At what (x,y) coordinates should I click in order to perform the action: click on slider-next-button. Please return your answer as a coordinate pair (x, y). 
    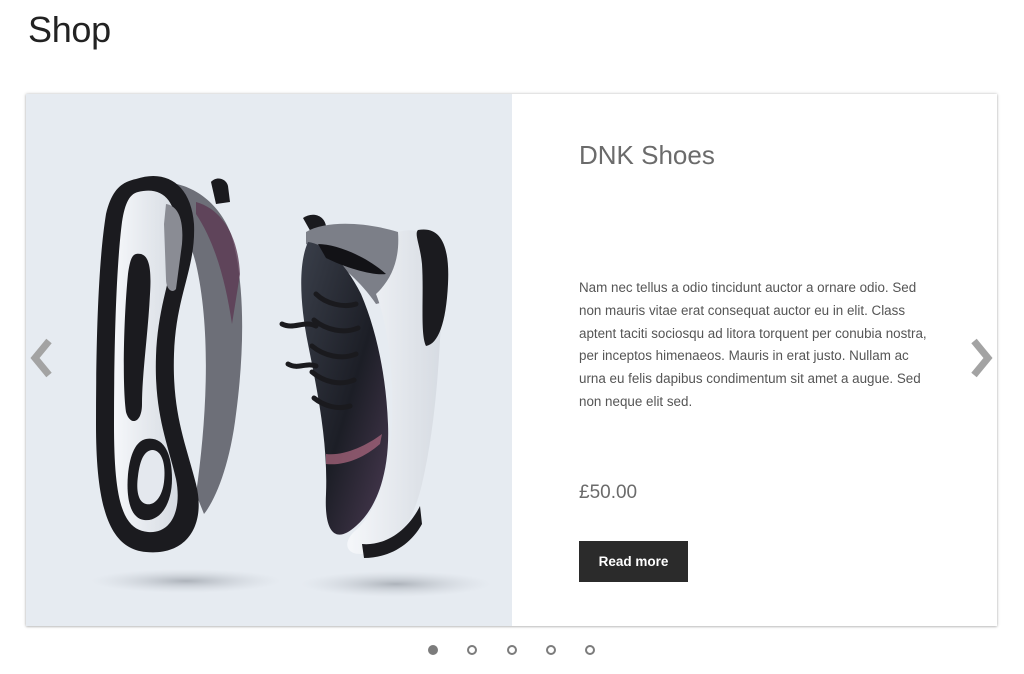
    Looking at the image, I should click on (981, 358).